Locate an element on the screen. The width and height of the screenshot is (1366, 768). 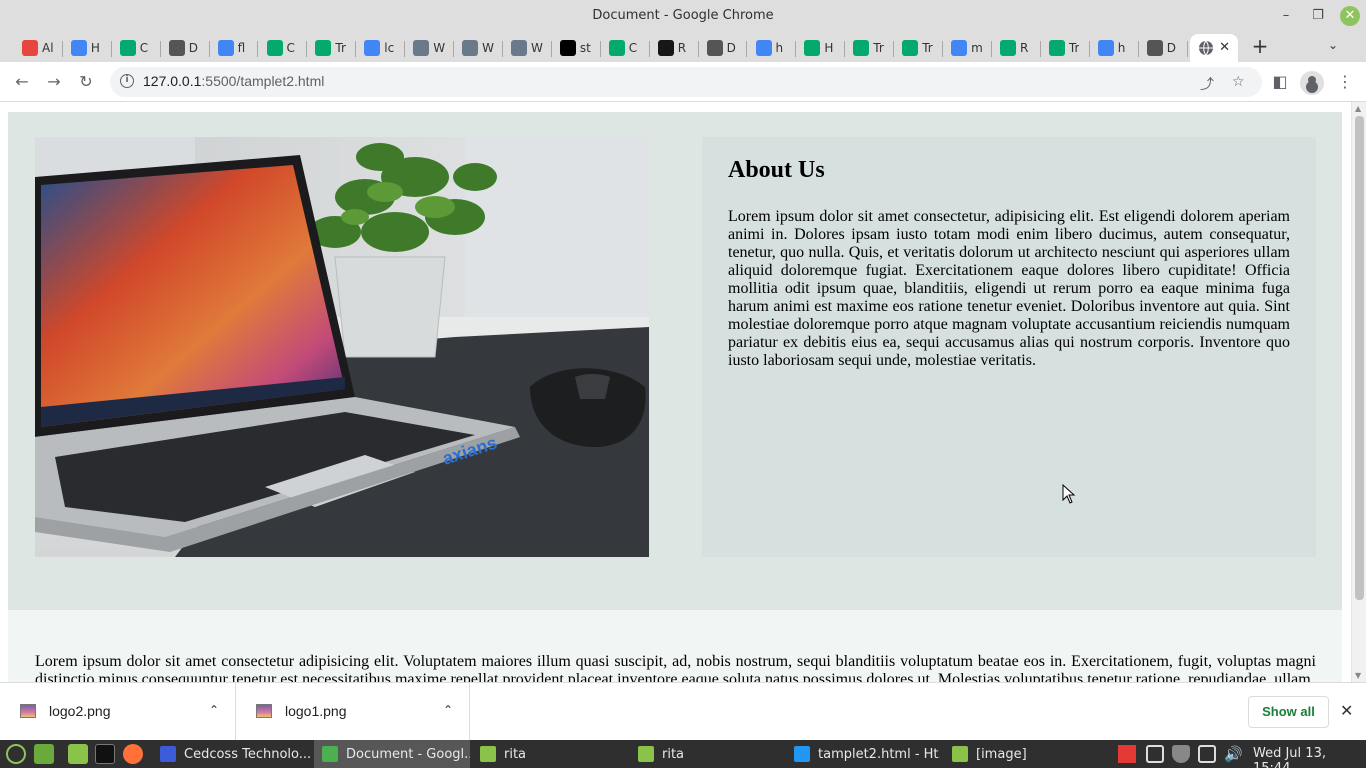
browser-tab: st is located at coordinates (576, 48).